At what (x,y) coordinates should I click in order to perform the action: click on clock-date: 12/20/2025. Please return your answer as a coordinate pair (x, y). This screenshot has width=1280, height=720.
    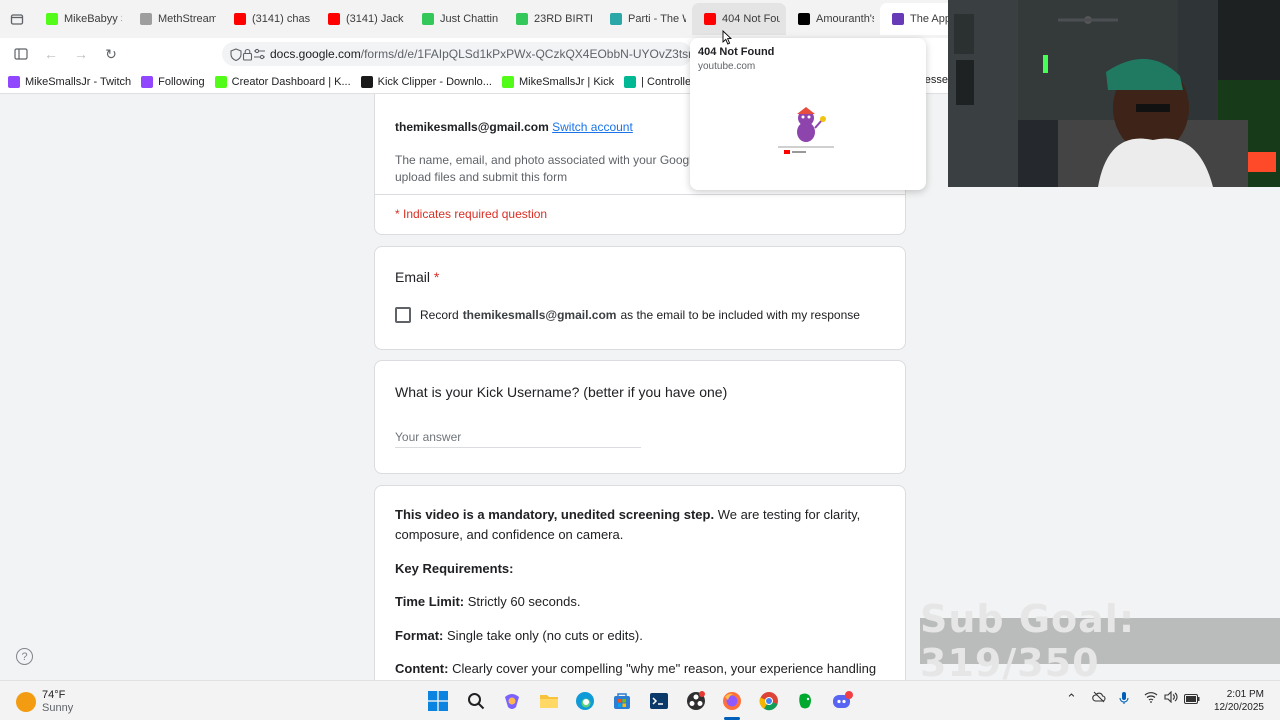
    Looking at the image, I should click on (1238, 707).